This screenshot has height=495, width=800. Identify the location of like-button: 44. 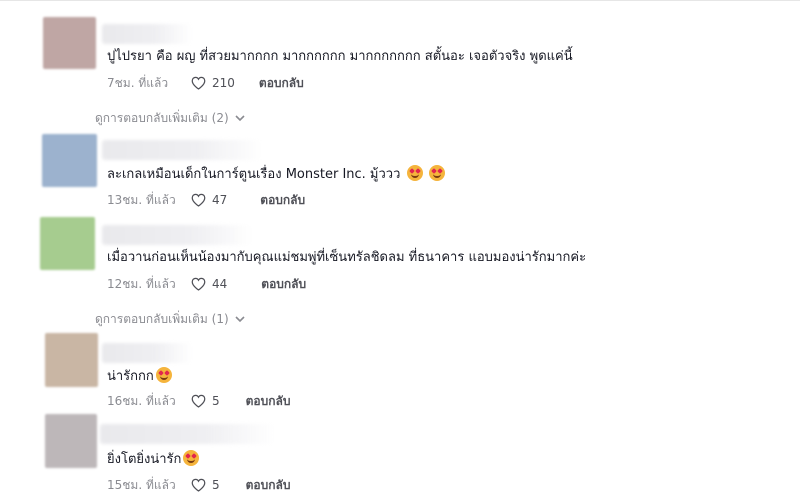
(209, 284).